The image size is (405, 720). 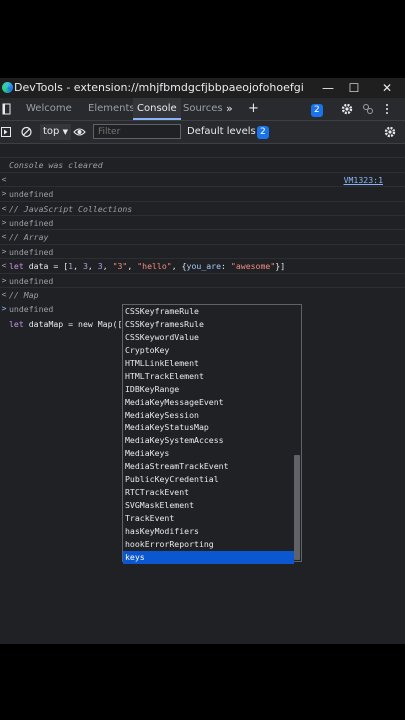 What do you see at coordinates (354, 88) in the screenshot?
I see `maximize-button: ☐` at bounding box center [354, 88].